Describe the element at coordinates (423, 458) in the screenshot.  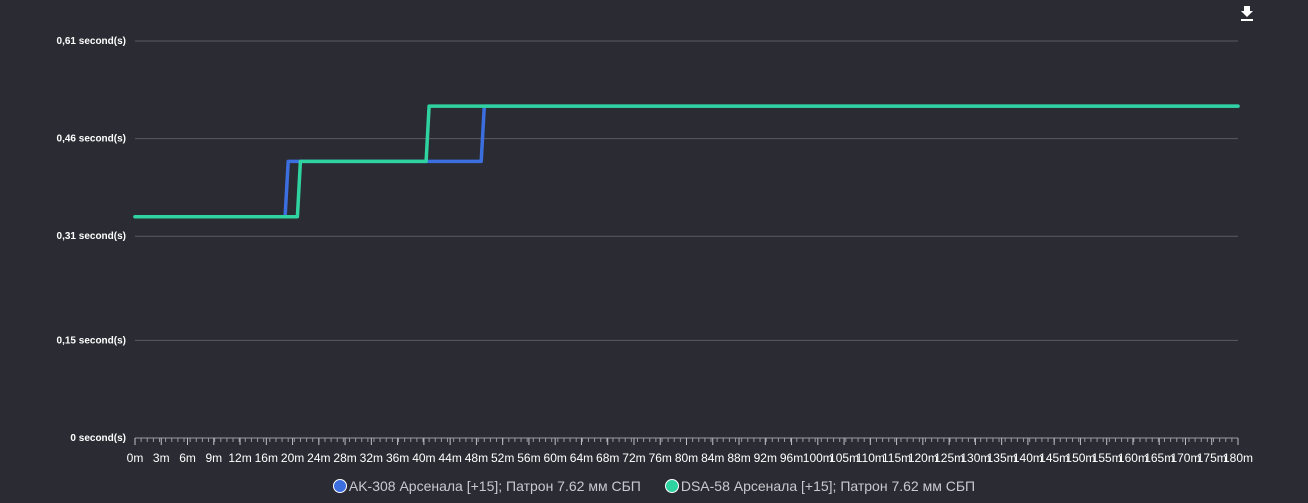
I see `x-tick-label: 40m` at that location.